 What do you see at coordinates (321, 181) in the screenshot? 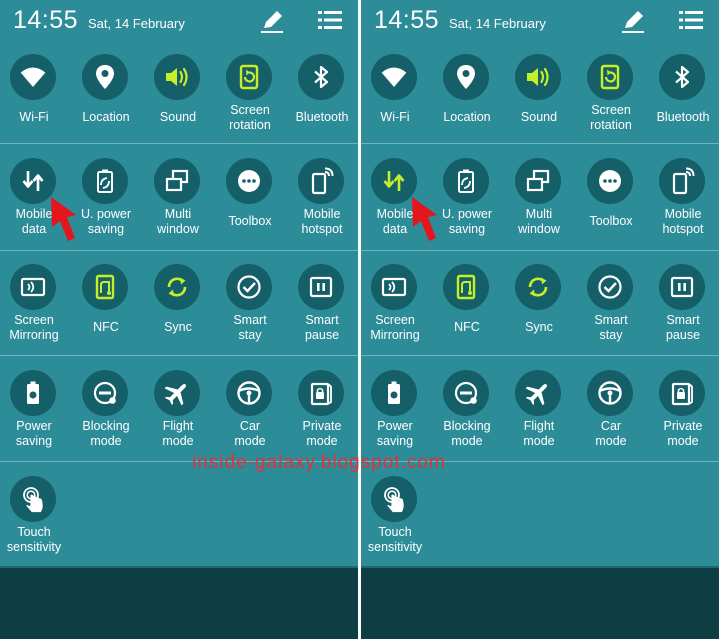
I see `hotspot-icon` at bounding box center [321, 181].